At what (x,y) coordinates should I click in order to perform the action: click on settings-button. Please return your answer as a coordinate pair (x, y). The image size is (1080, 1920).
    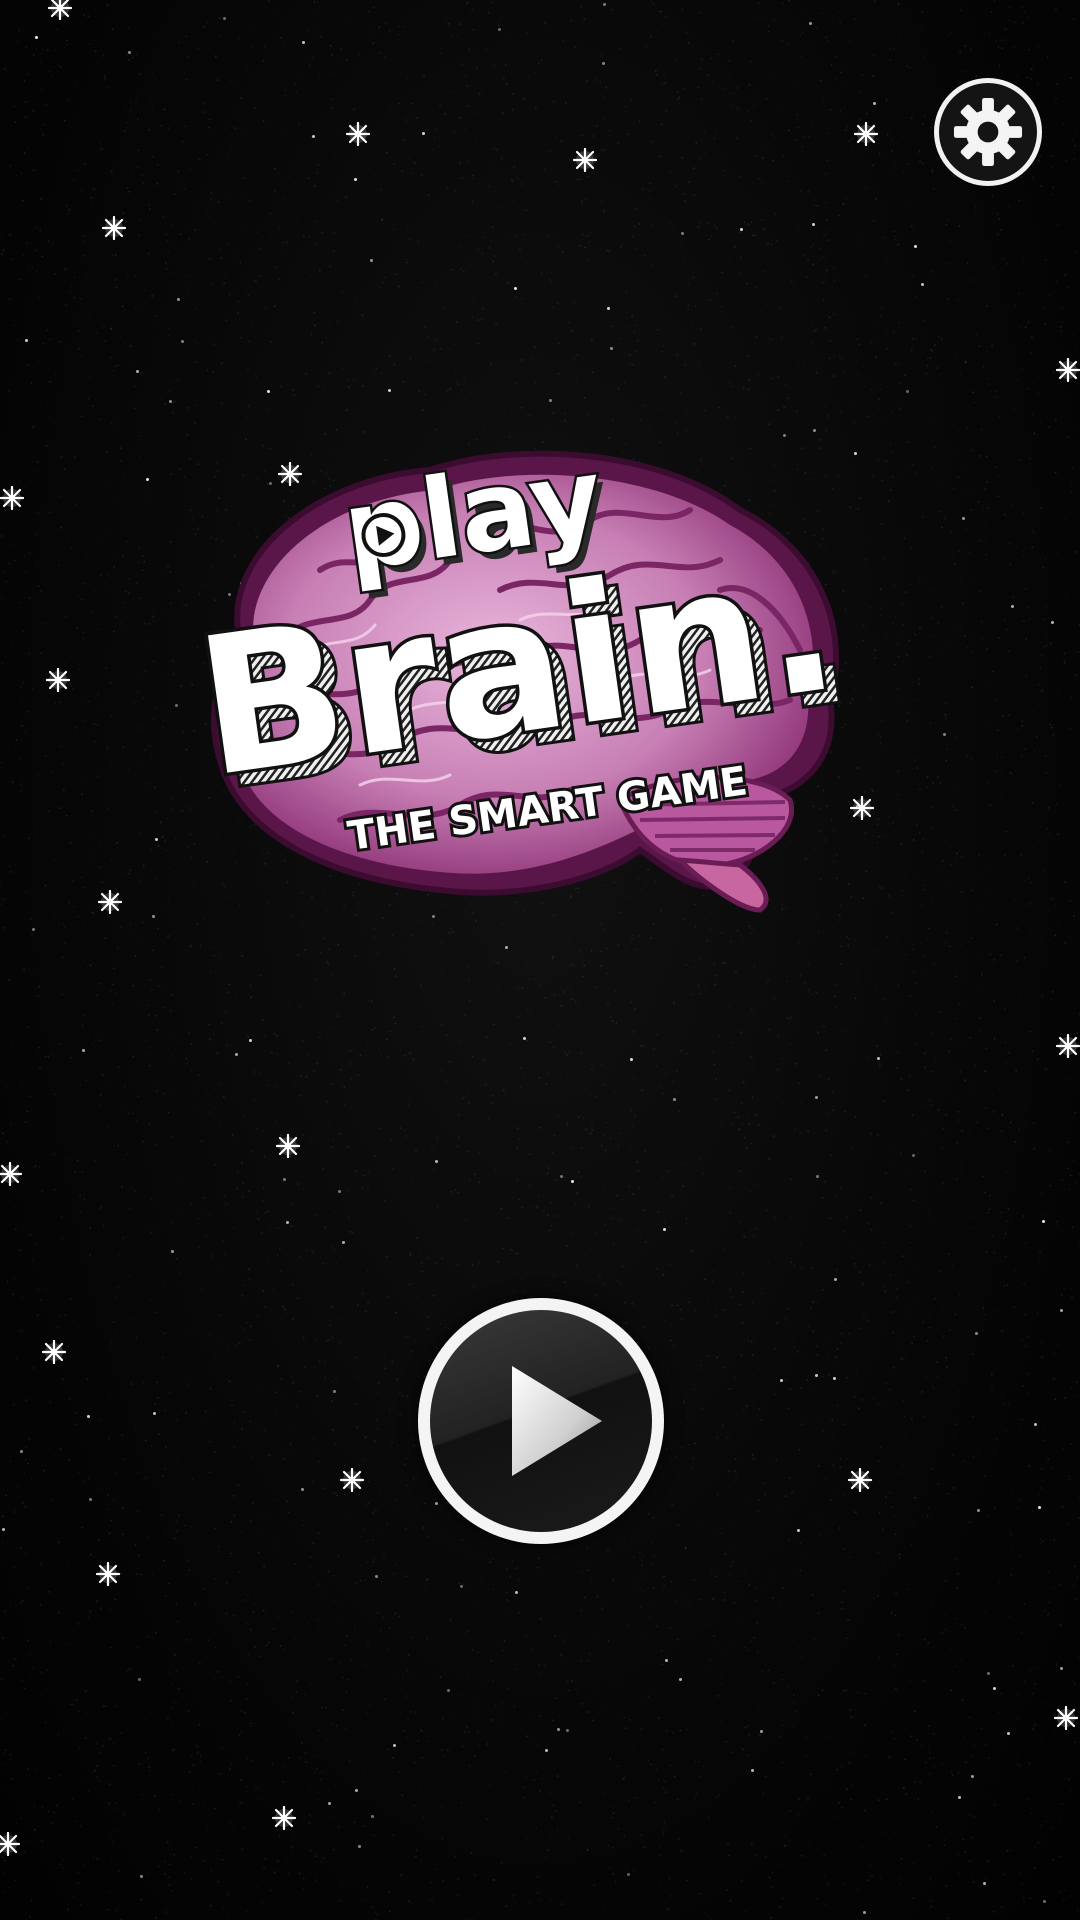
    Looking at the image, I should click on (988, 132).